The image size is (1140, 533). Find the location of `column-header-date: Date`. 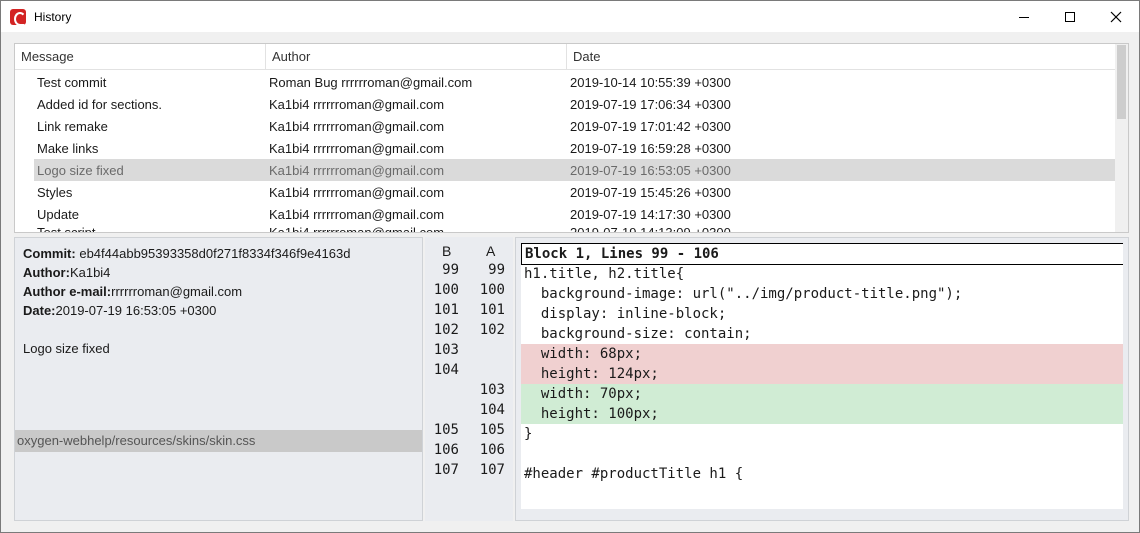

column-header-date: Date is located at coordinates (841, 57).